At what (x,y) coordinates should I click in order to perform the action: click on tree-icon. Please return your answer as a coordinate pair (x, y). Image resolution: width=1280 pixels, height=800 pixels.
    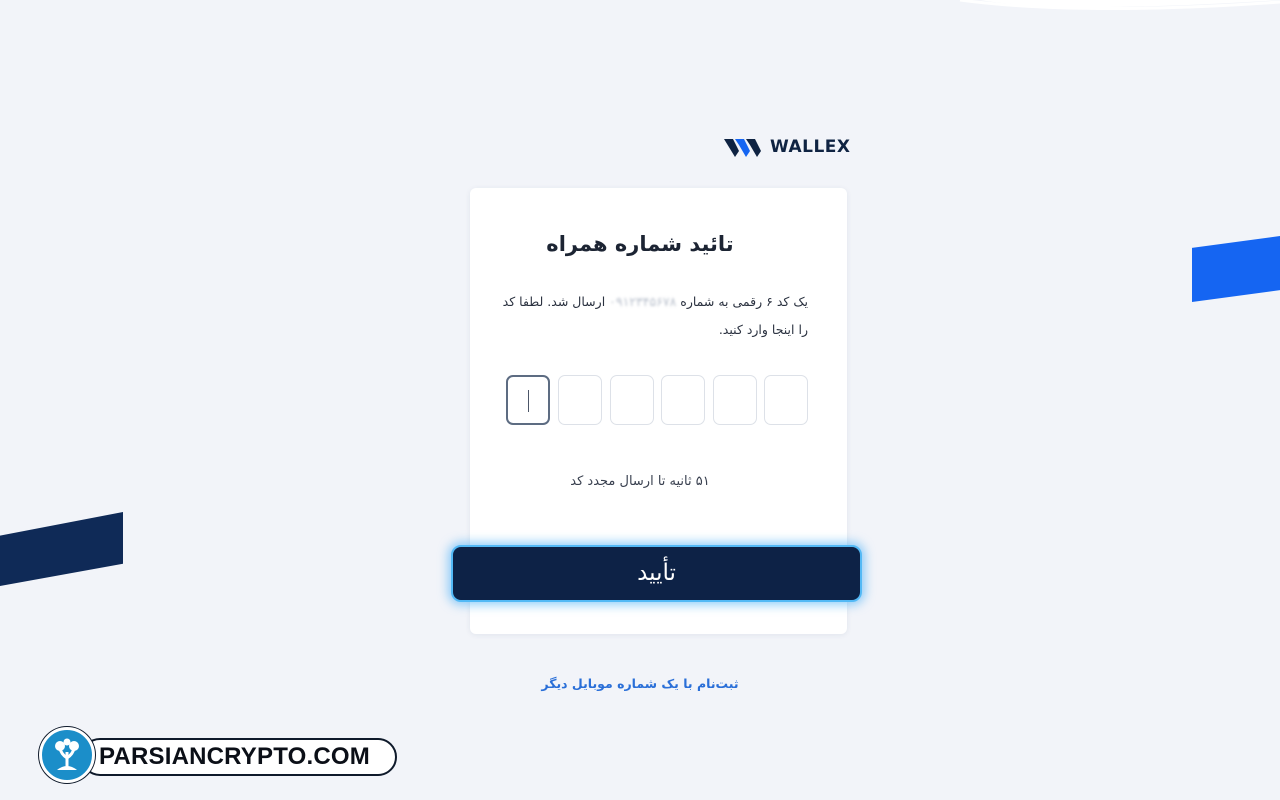
    Looking at the image, I should click on (67, 754).